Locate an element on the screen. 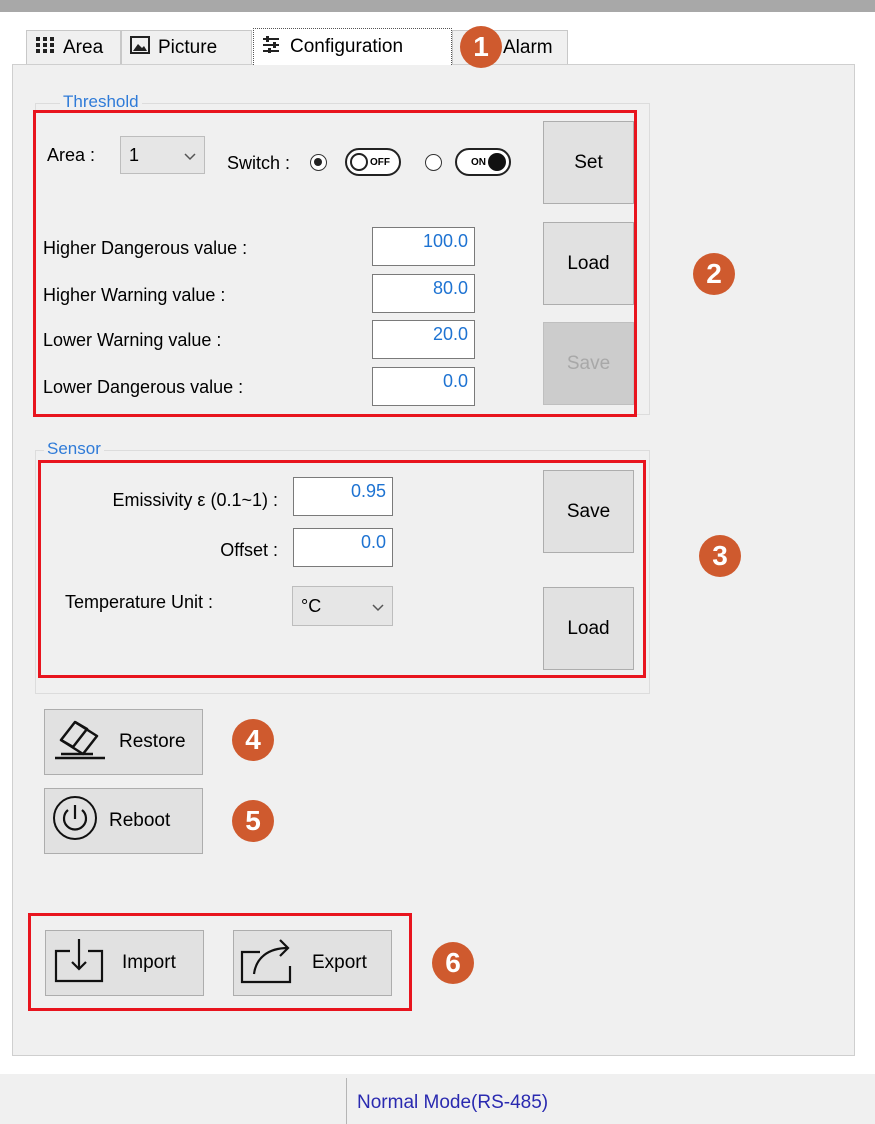 The height and width of the screenshot is (1124, 875). threshold-load-button: Load is located at coordinates (588, 263).